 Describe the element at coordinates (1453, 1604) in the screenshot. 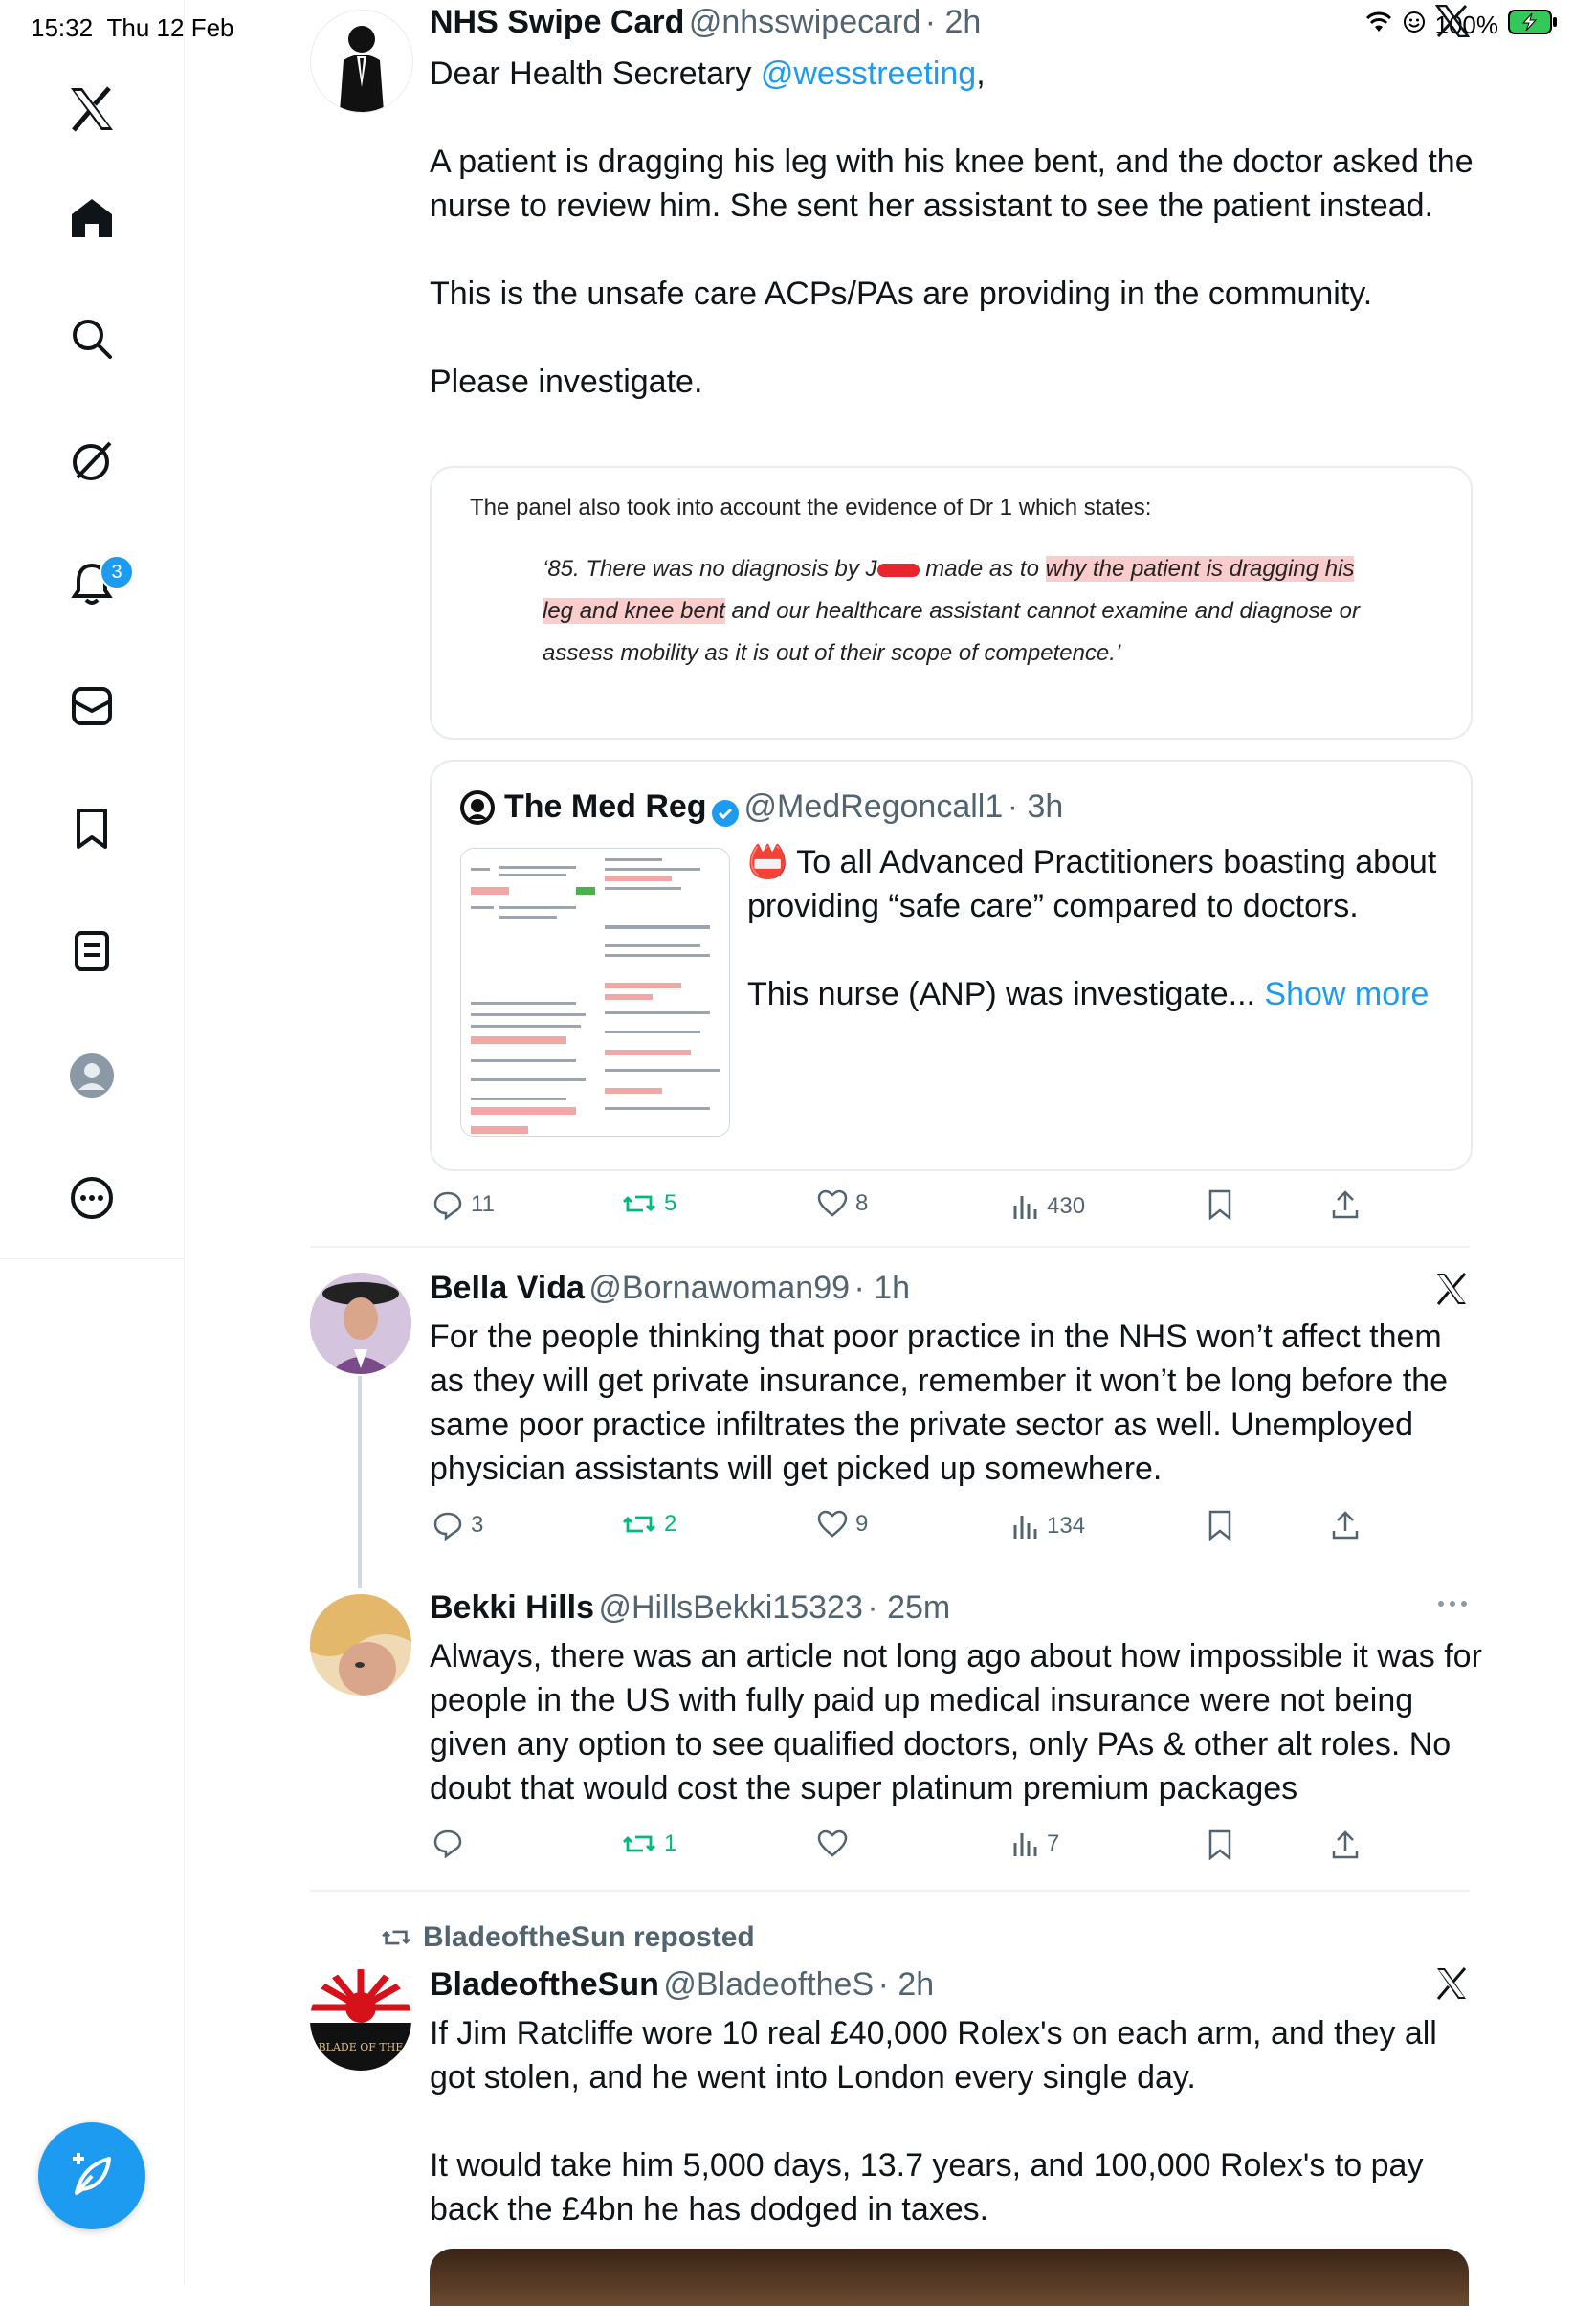

I see `more-options-icon` at that location.